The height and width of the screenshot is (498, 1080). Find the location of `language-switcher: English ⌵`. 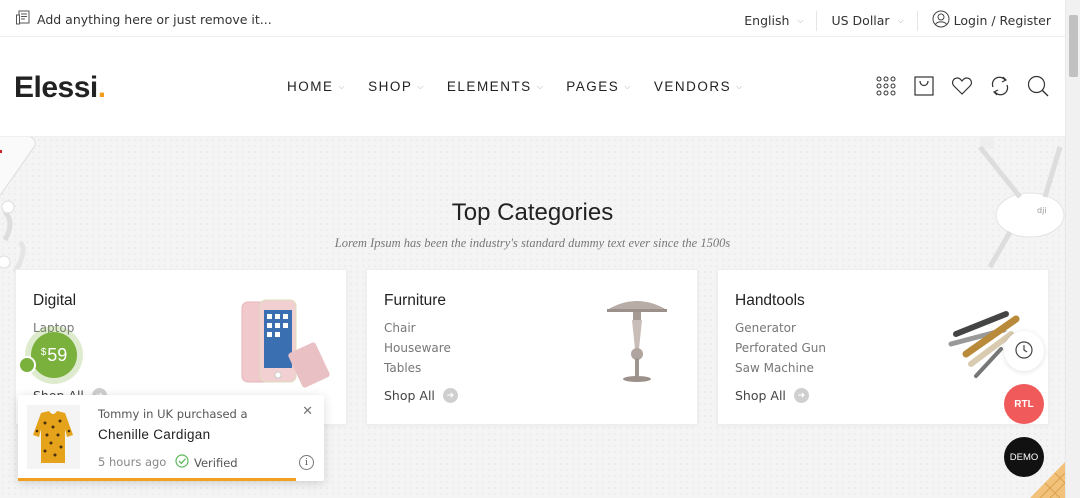

language-switcher: English ⌵ is located at coordinates (774, 21).